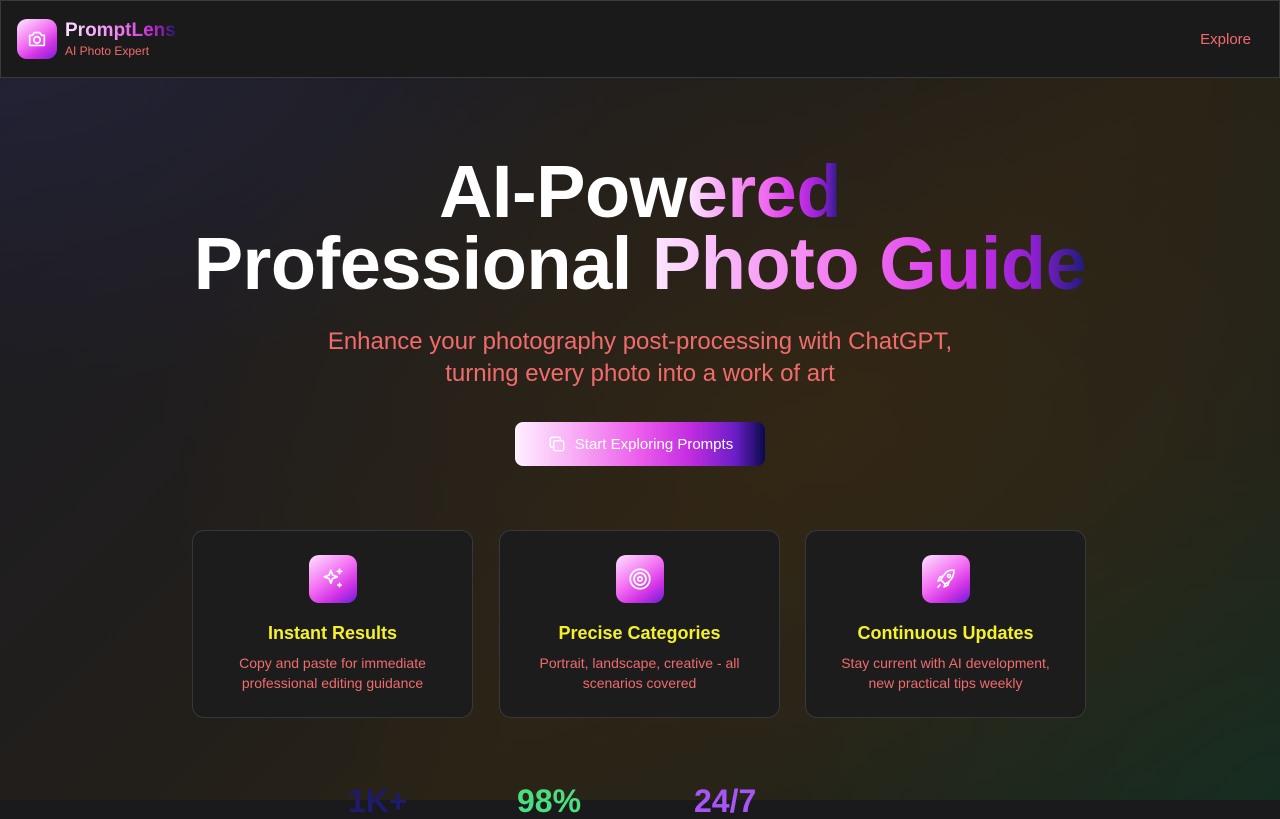 The image size is (1280, 819). Describe the element at coordinates (37, 39) in the screenshot. I see `camera-icon` at that location.